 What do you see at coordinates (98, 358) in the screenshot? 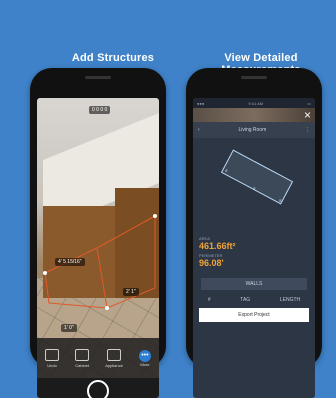
I see `structure-toolbar: Undo Cabinet Appliance ••• More` at bounding box center [98, 358].